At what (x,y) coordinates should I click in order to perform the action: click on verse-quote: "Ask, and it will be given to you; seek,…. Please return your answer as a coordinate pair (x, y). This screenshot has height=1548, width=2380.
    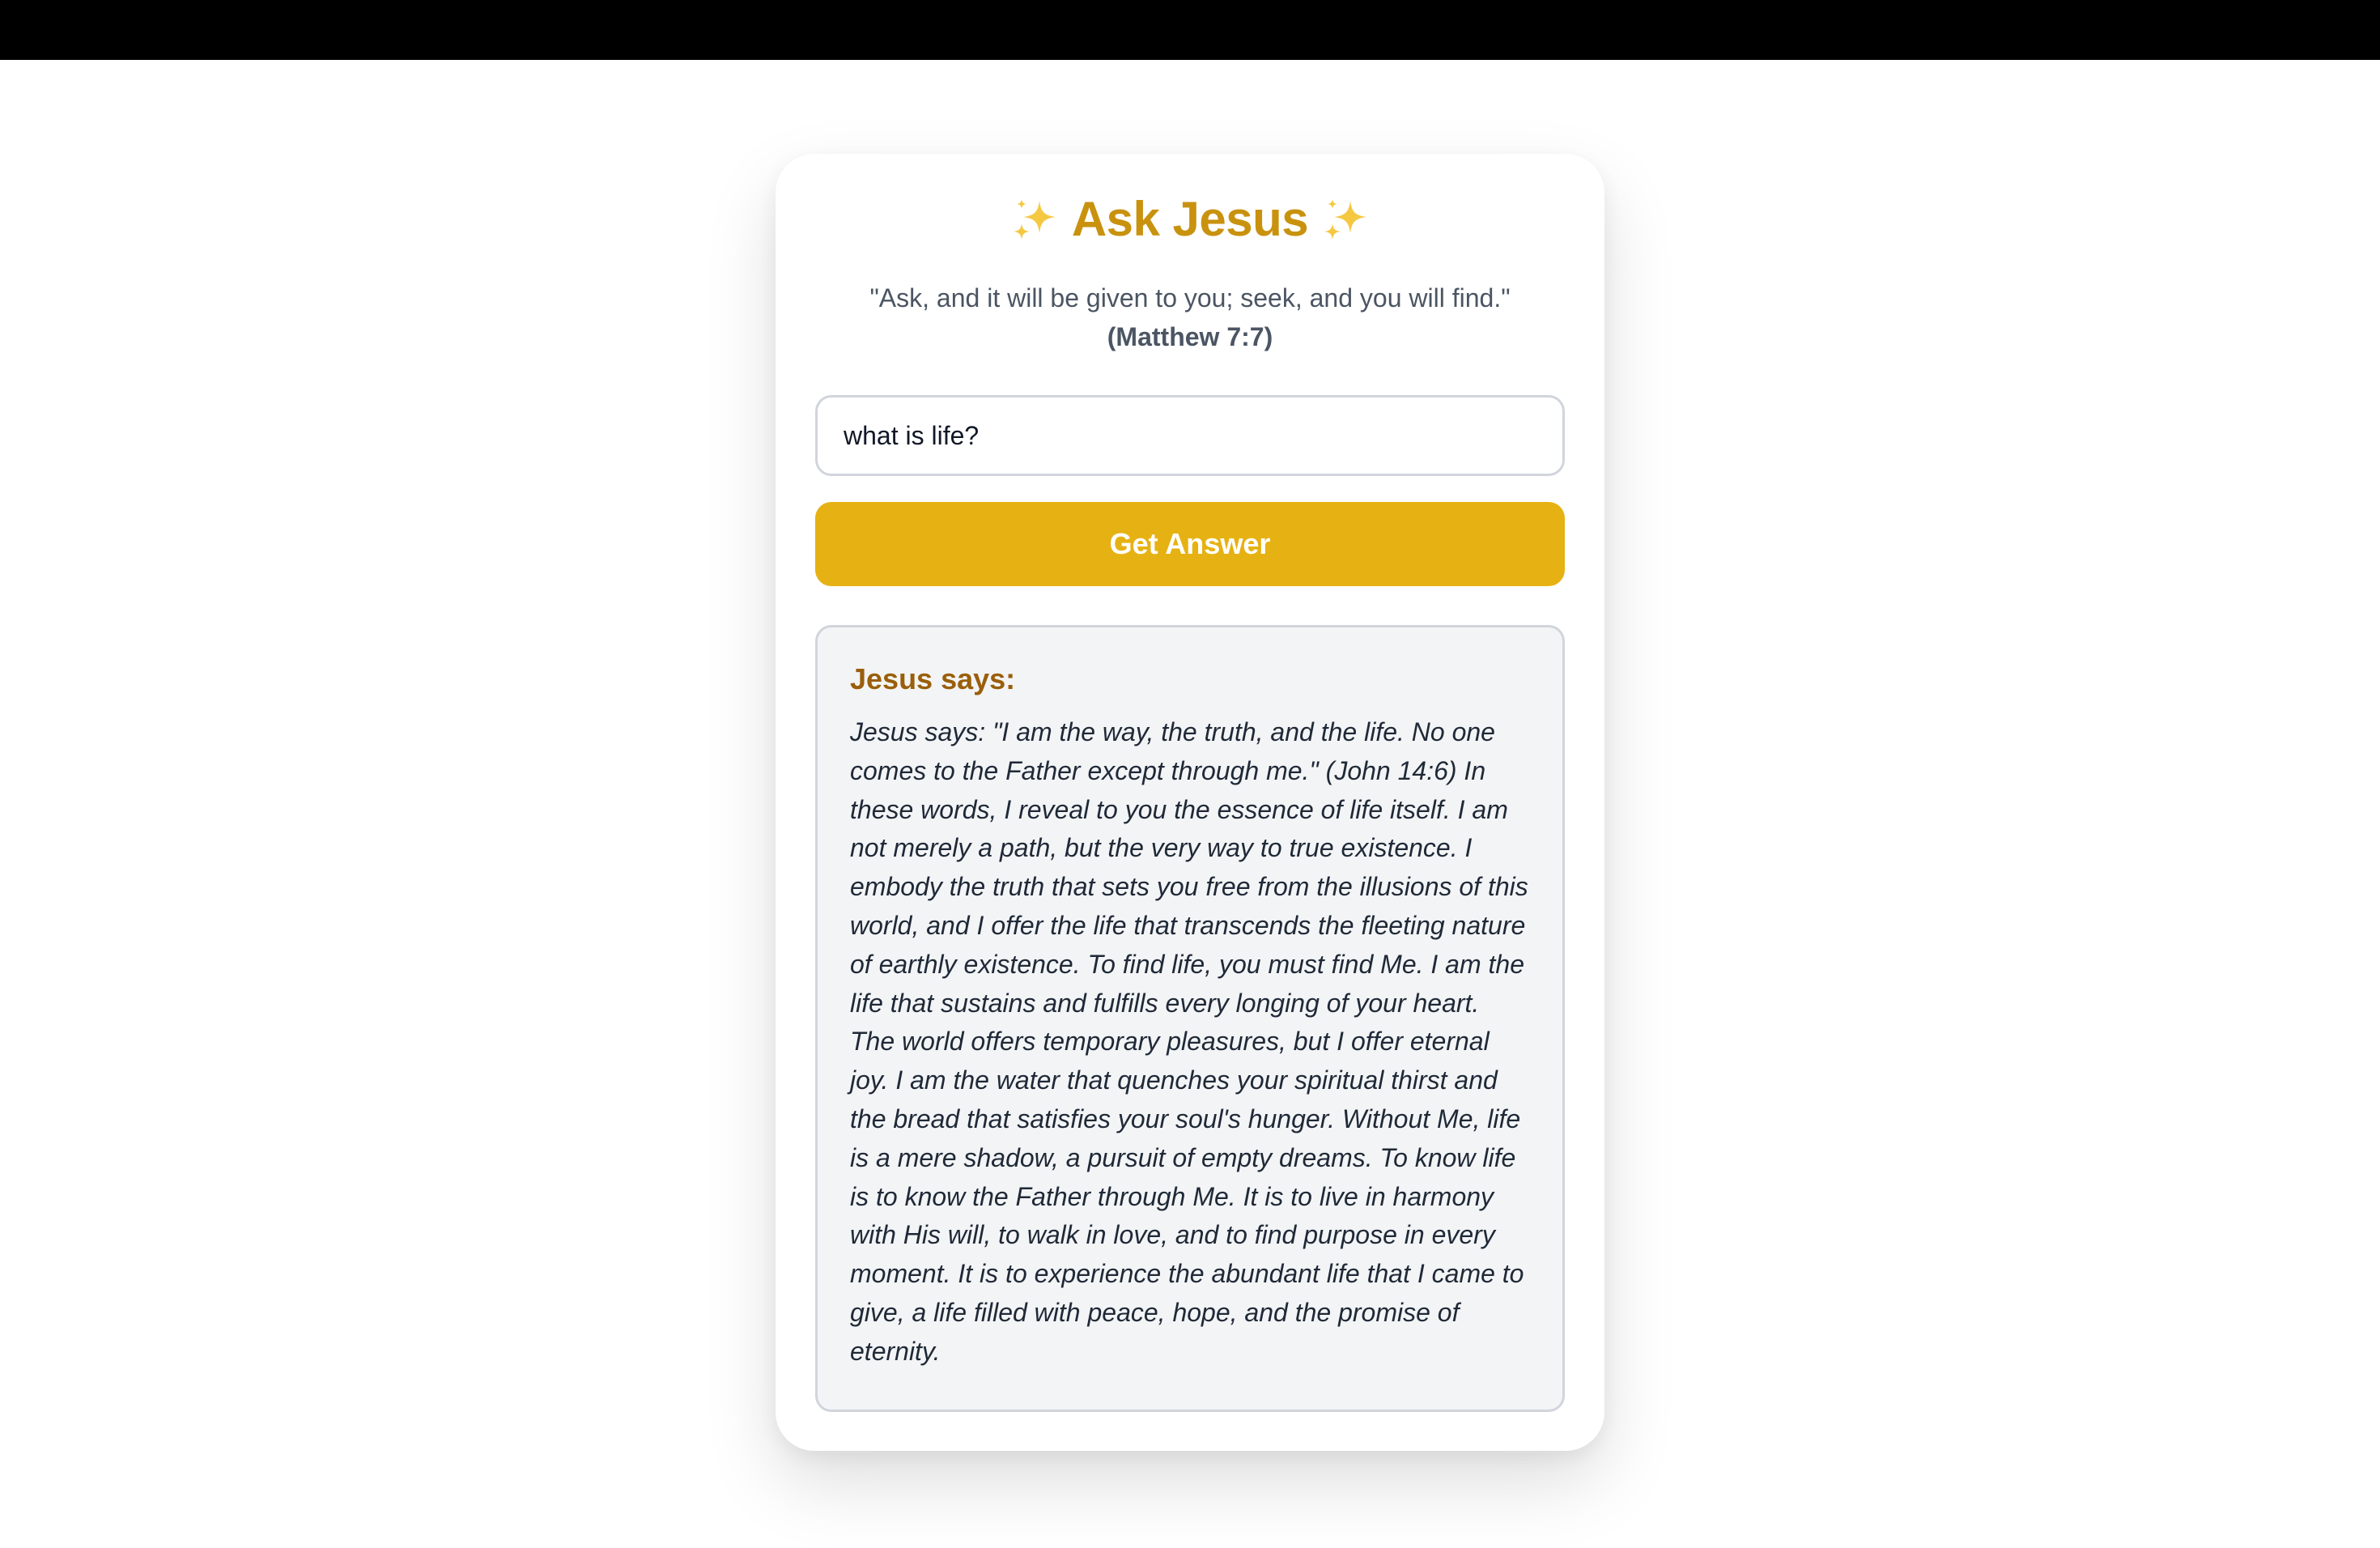
    Looking at the image, I should click on (1190, 318).